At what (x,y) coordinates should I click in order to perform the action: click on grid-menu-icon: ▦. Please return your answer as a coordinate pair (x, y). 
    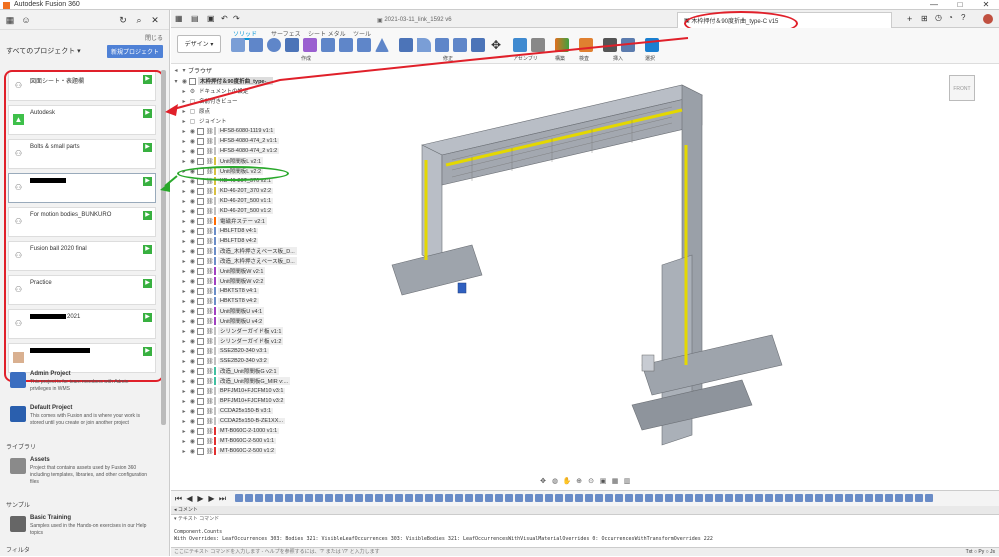
    Looking at the image, I should click on (10, 20).